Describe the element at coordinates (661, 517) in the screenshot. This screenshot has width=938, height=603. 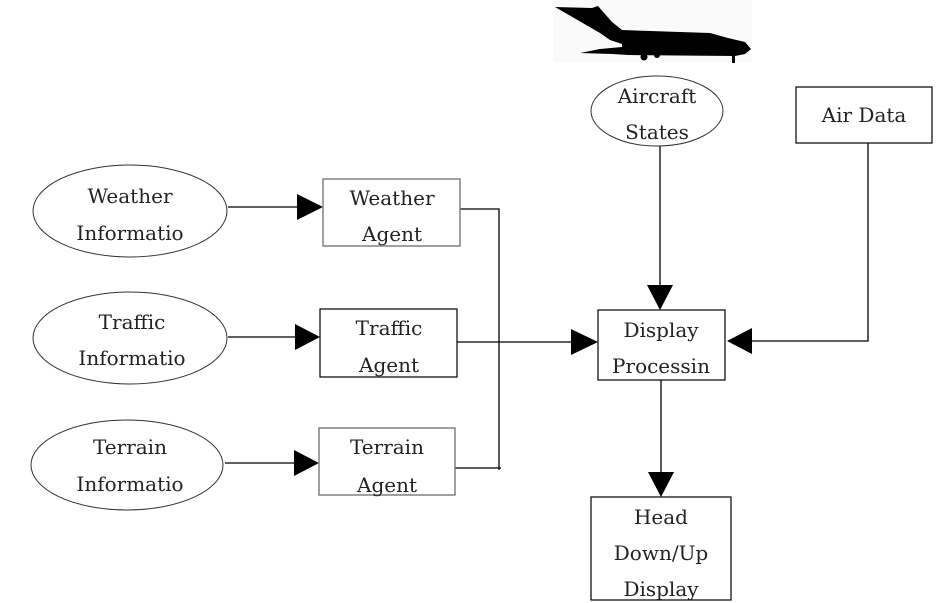
I see `label: Head` at that location.